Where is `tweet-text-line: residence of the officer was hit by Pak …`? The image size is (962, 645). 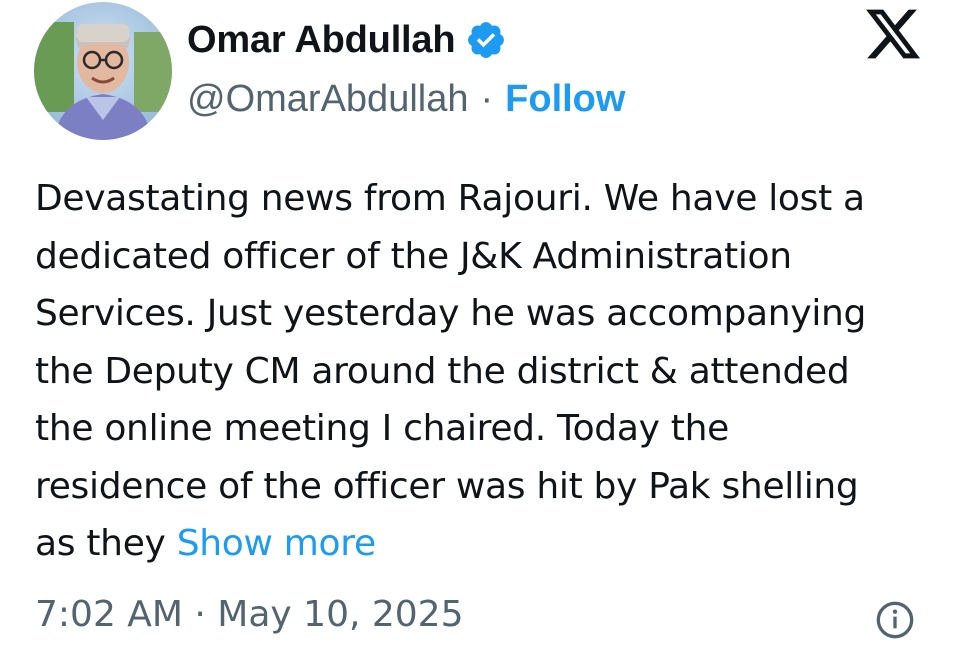 tweet-text-line: residence of the officer was hit by Pak … is located at coordinates (447, 486).